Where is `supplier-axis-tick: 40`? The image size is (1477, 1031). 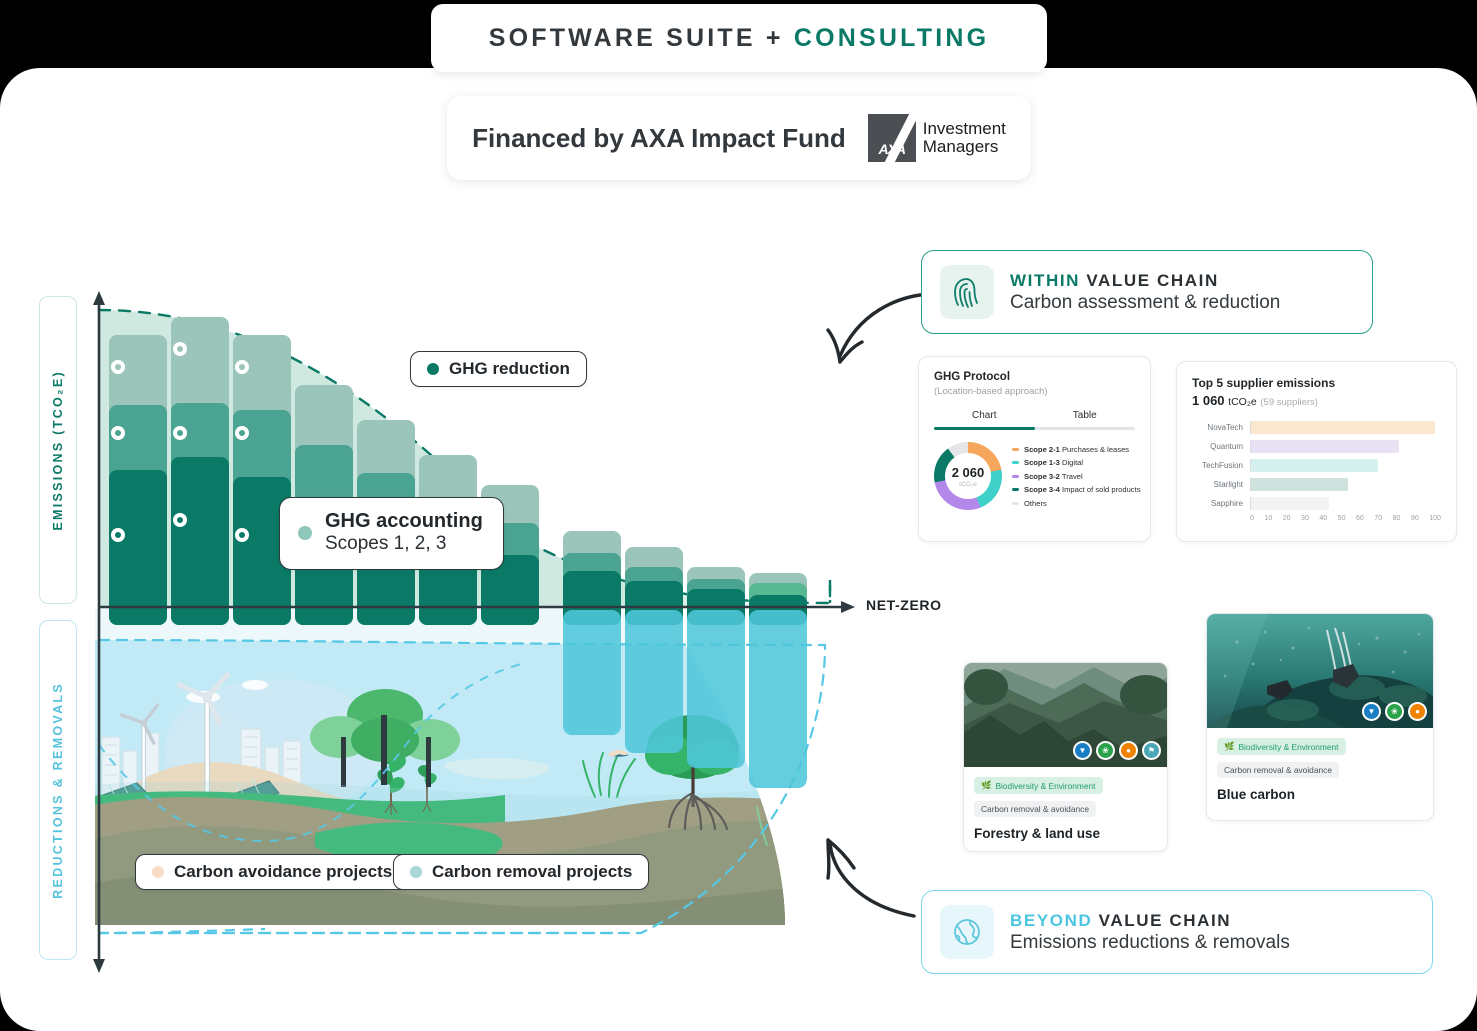 supplier-axis-tick: 40 is located at coordinates (1323, 518).